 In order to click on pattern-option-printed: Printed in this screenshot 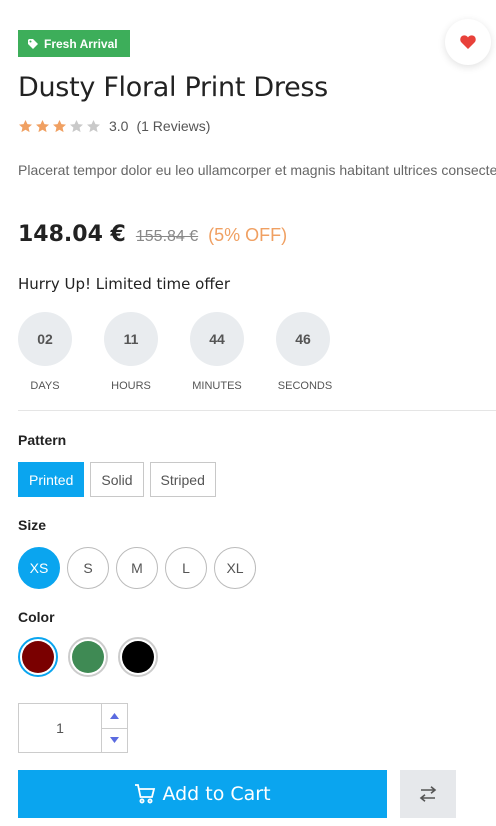, I will do `click(51, 479)`.